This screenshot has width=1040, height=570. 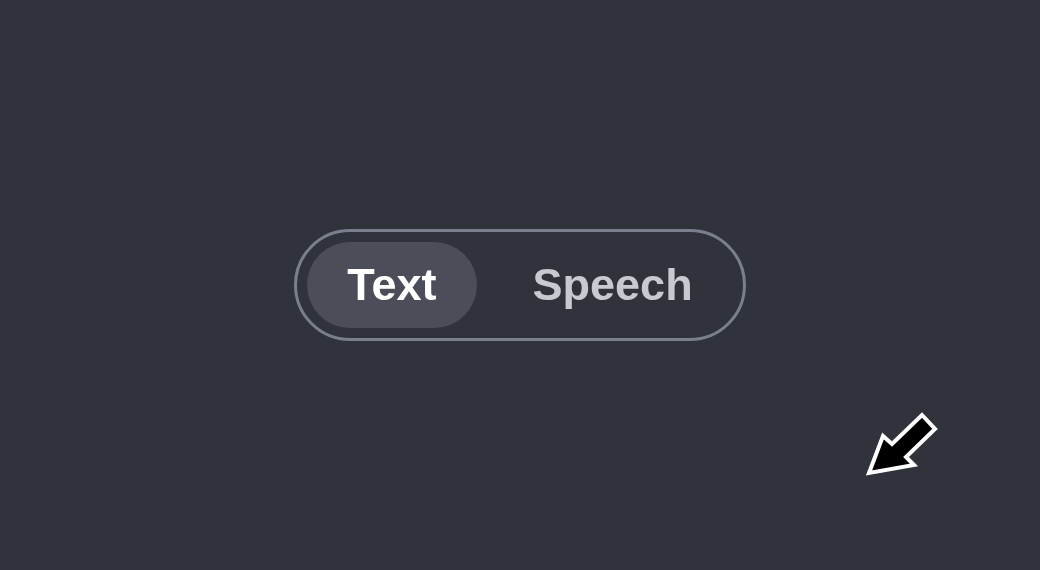 What do you see at coordinates (612, 285) in the screenshot?
I see `toggle-option: Speech` at bounding box center [612, 285].